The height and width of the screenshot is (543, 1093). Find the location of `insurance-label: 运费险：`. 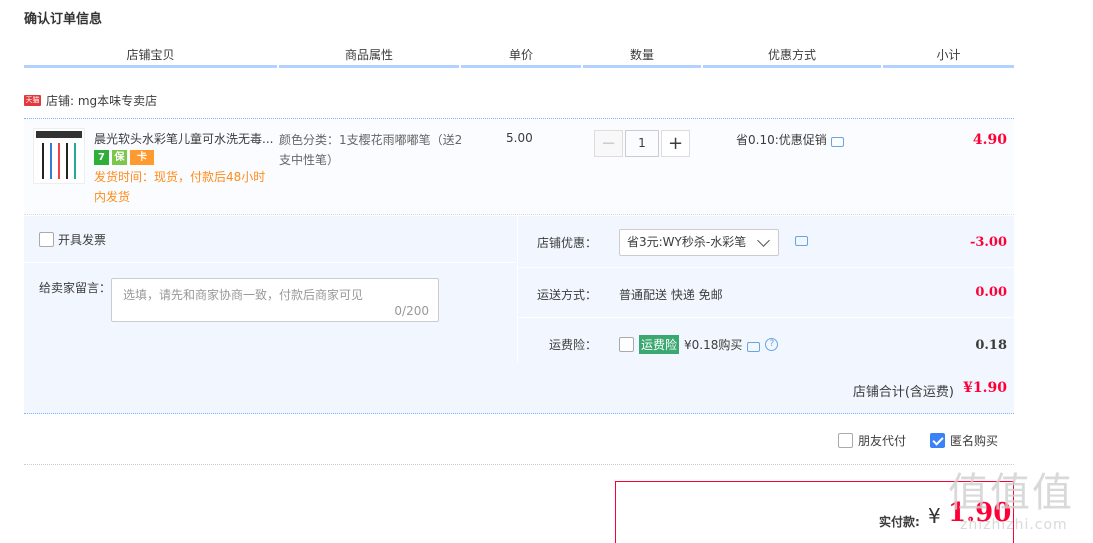

insurance-label: 运费险： is located at coordinates (572, 345).